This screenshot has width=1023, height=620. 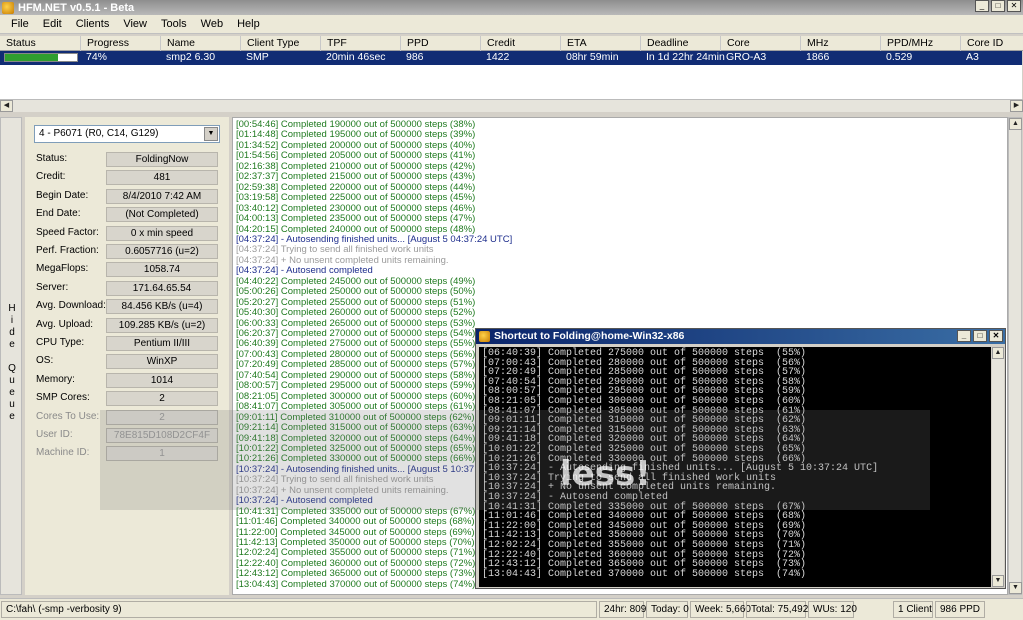 What do you see at coordinates (174, 24) in the screenshot?
I see `menu-tools: Tools` at bounding box center [174, 24].